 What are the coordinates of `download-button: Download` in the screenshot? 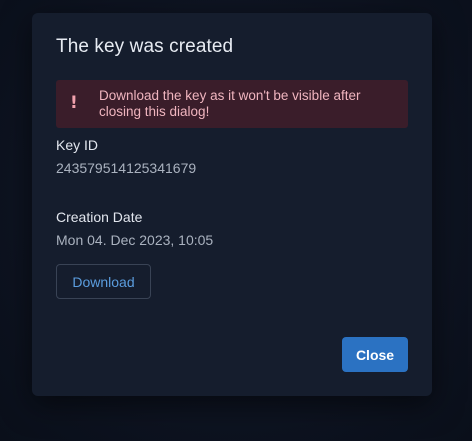 It's located at (103, 281).